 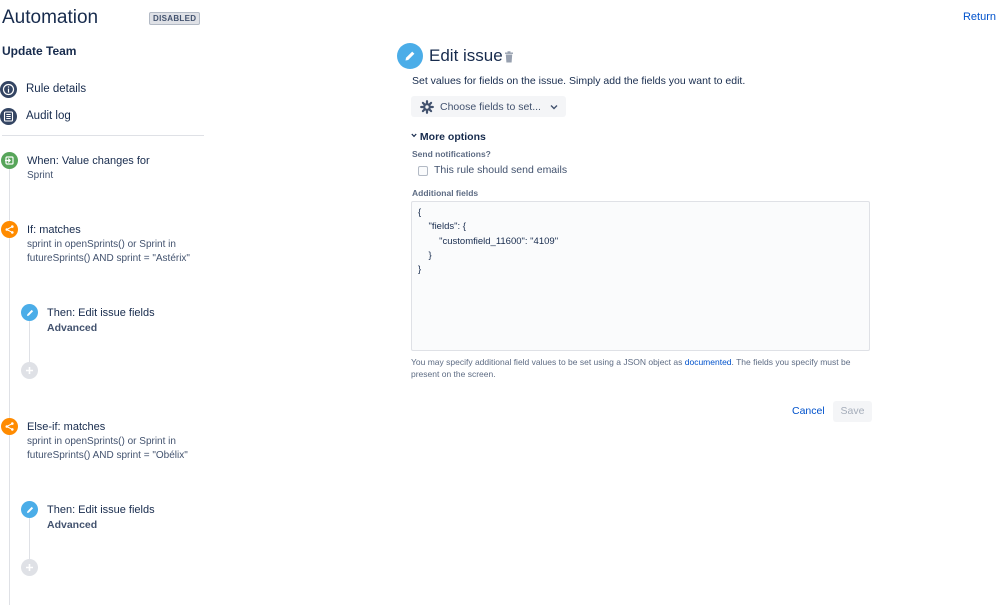 I want to click on trigger-subtitle: Sprint, so click(x=40, y=175).